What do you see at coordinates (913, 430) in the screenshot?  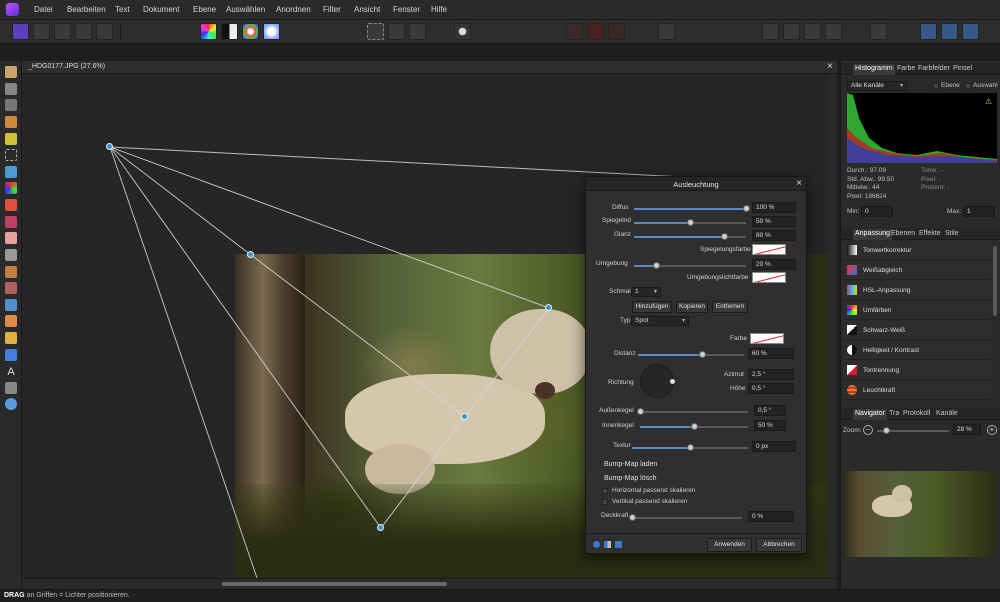 I see `zoom-slider` at bounding box center [913, 430].